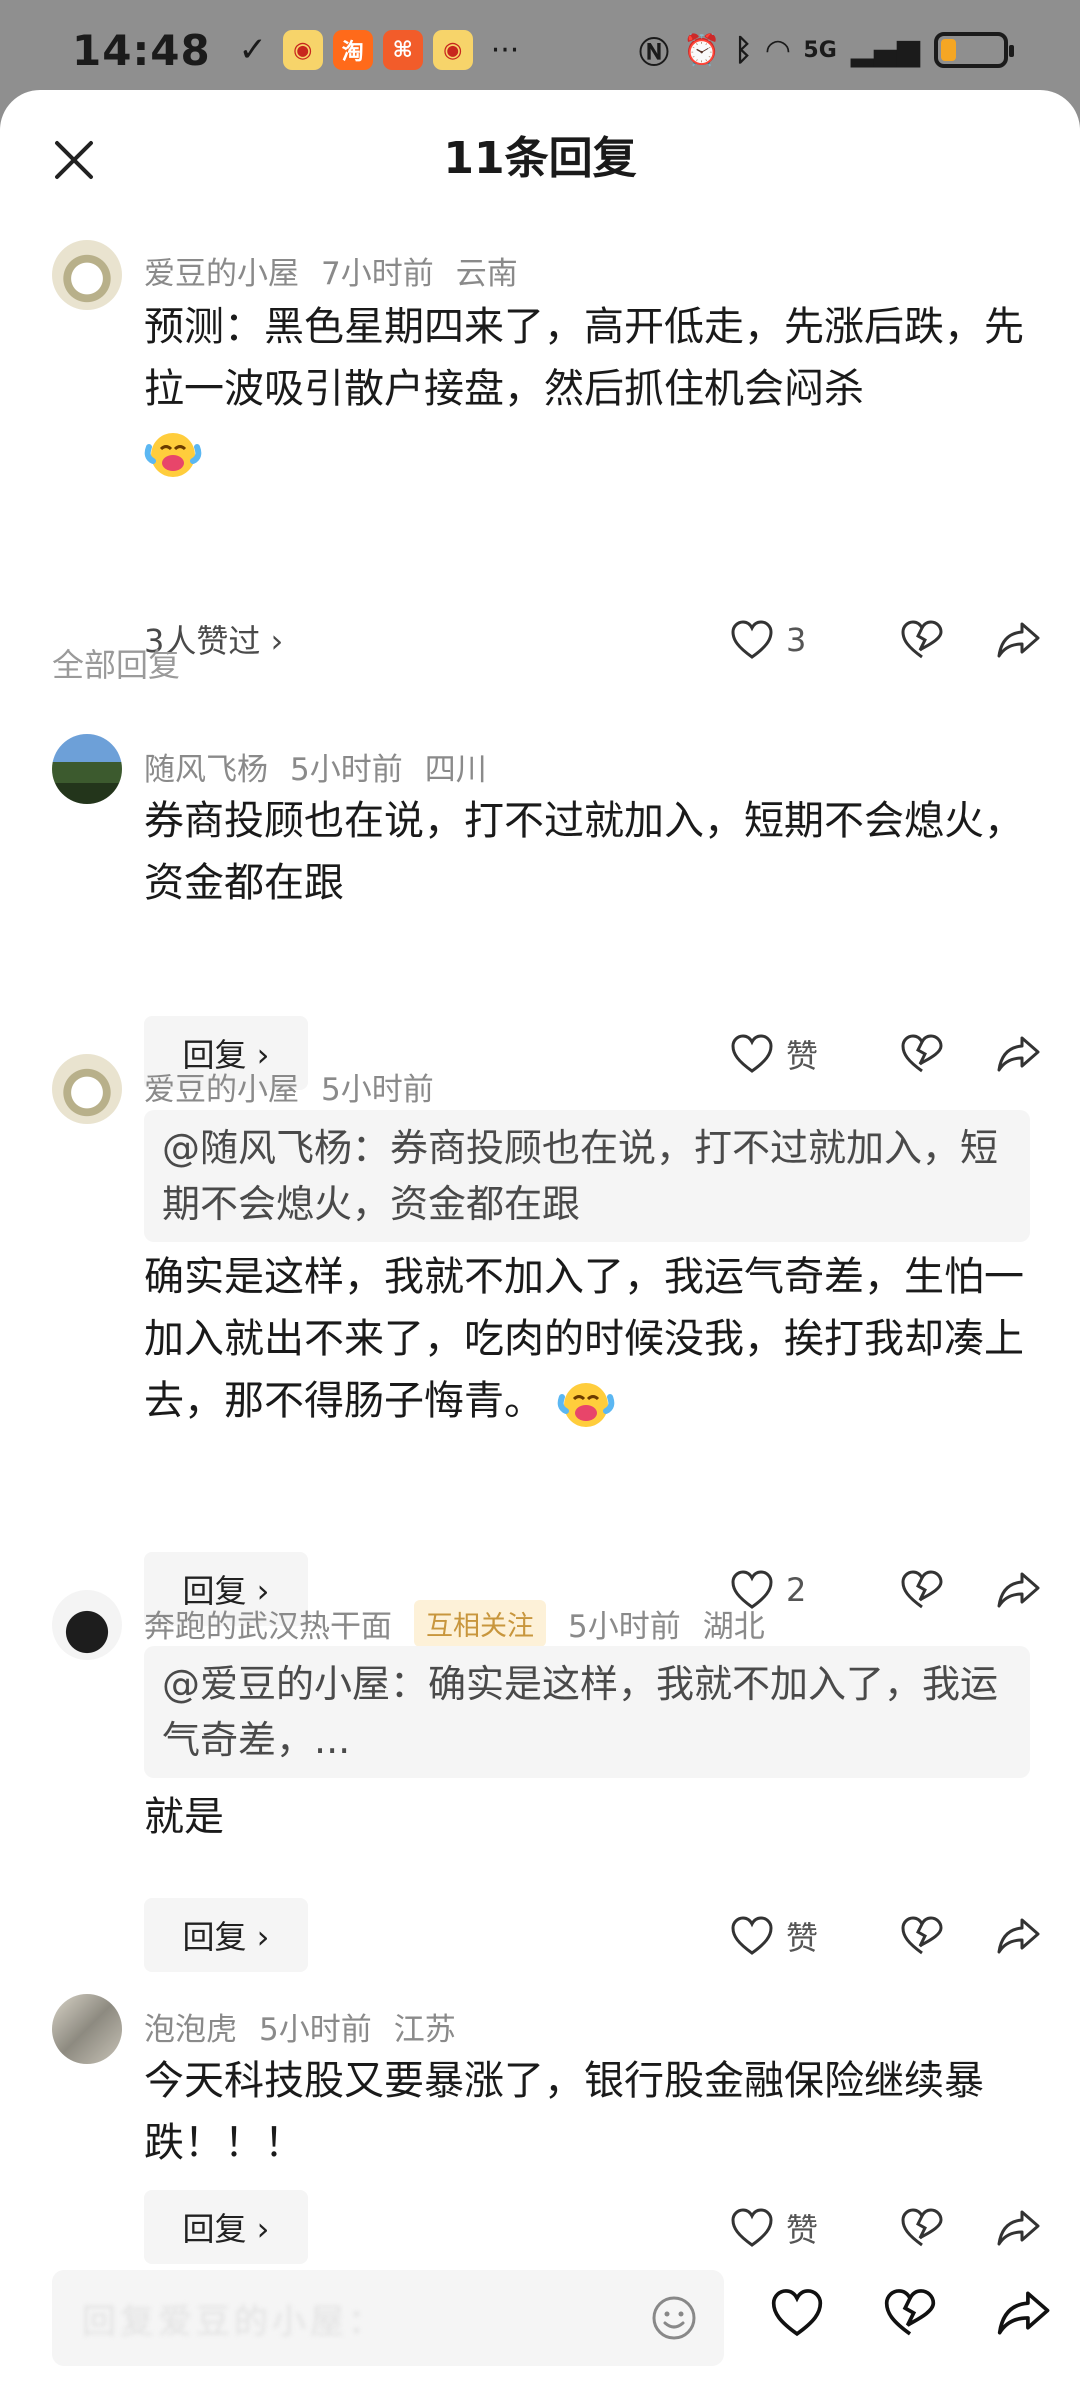  I want to click on all-replies-label: 全部回复, so click(116, 665).